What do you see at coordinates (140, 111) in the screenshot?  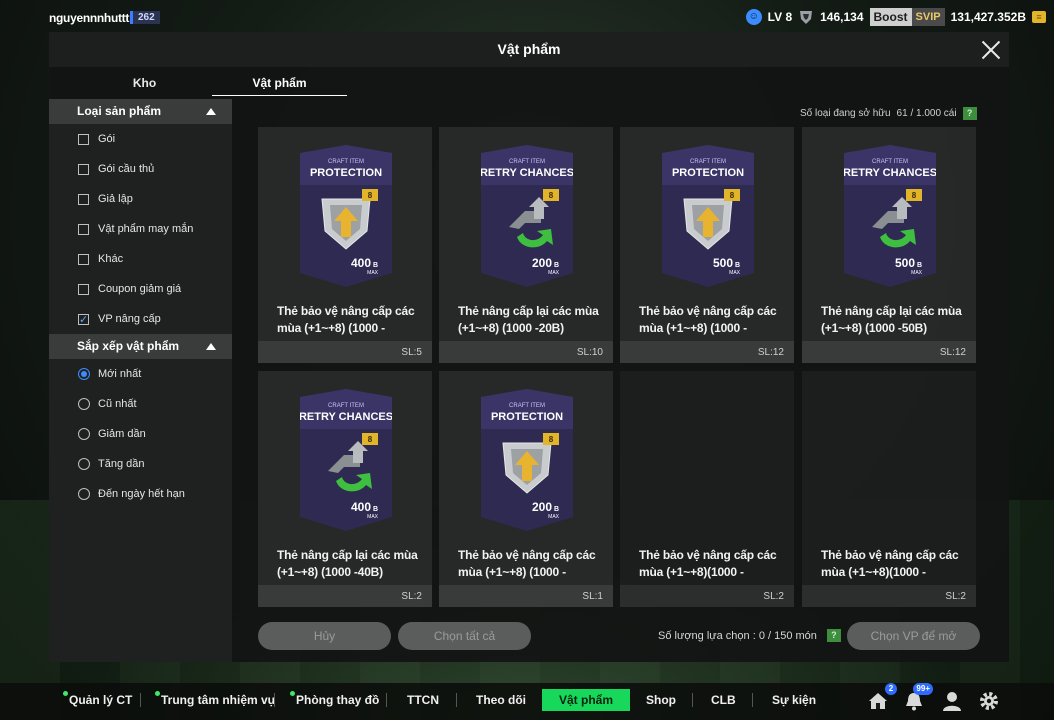 I see `product-type-header: Loại sản phẩm` at bounding box center [140, 111].